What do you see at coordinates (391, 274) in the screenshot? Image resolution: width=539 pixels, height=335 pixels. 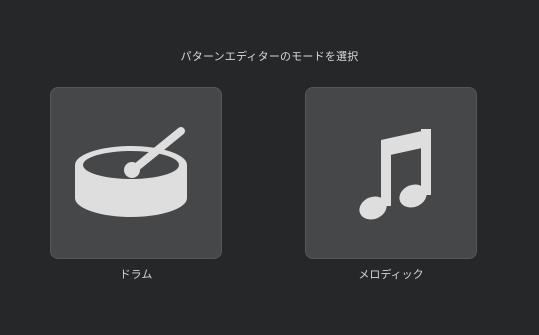 I see `melodic-mode-label: メロディック` at bounding box center [391, 274].